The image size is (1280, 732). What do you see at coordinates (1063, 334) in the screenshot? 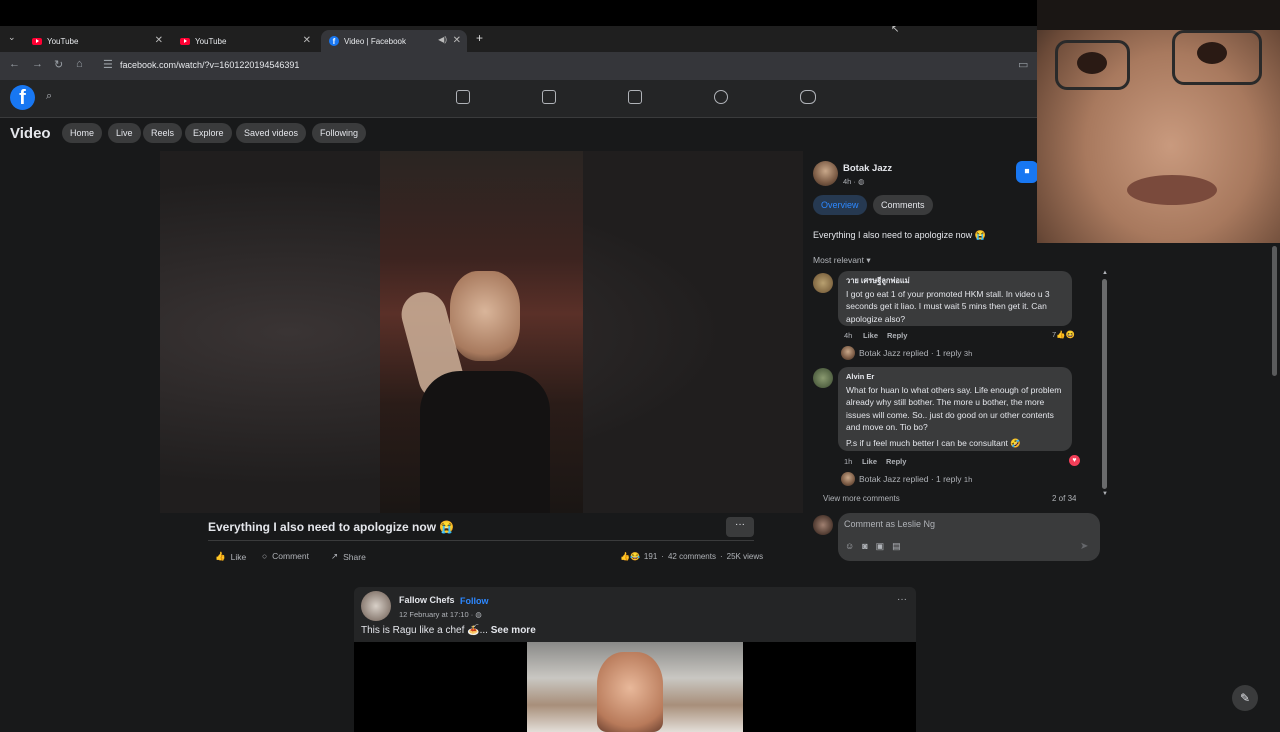
I see `comment-reactions: 7👍😆` at bounding box center [1063, 334].